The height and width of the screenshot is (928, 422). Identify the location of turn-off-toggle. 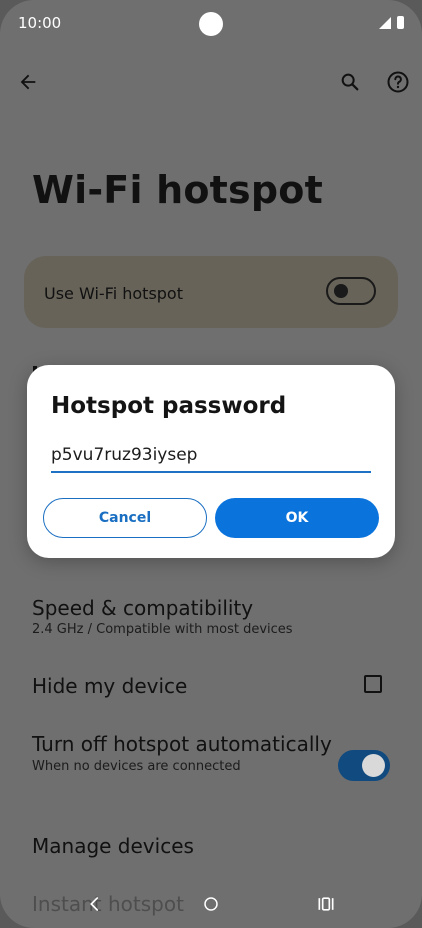
(364, 765).